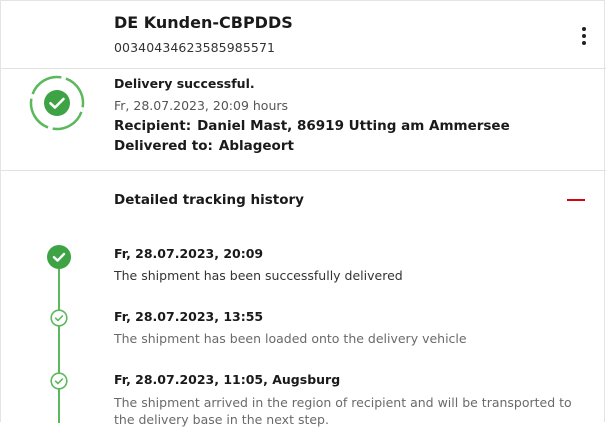 The image size is (606, 428). I want to click on timeline-line, so click(59, 339).